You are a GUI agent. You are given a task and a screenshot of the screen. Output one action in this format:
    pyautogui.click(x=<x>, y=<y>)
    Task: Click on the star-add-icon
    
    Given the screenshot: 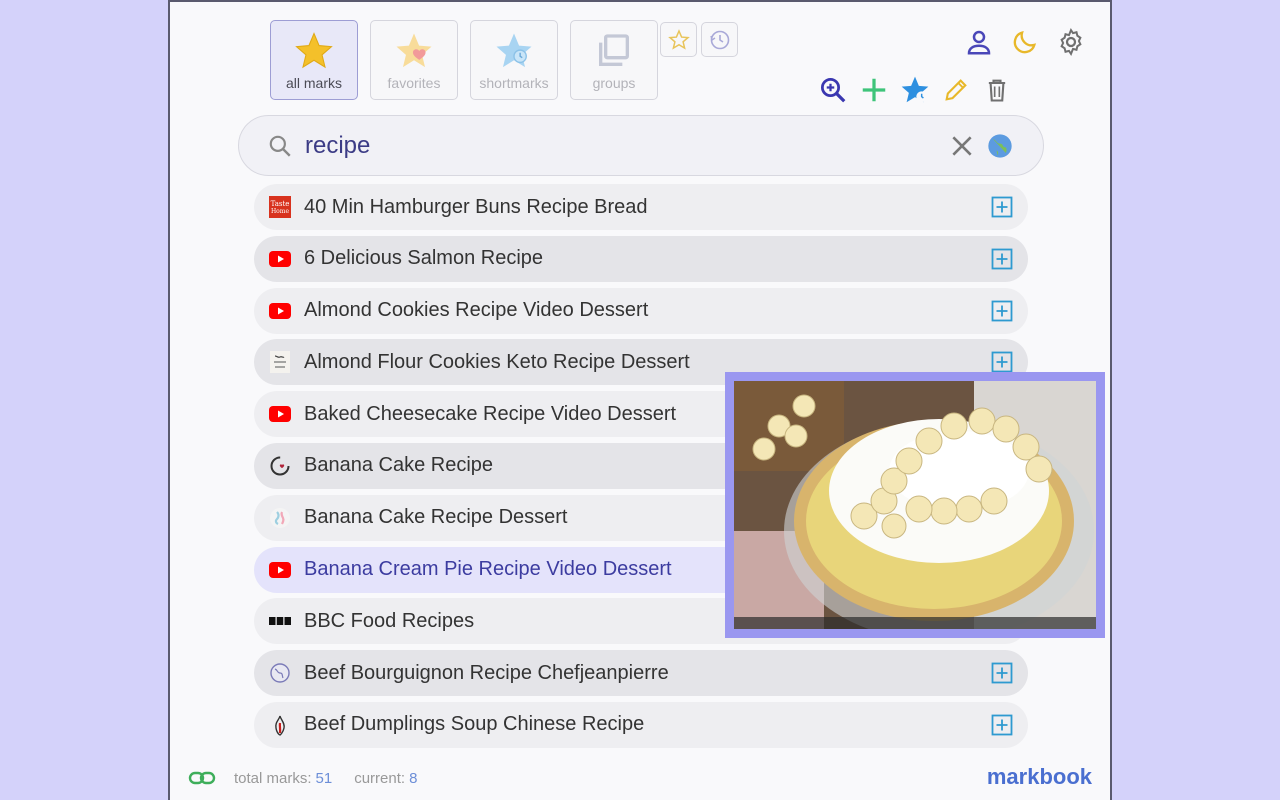 What is the action you would take?
    pyautogui.click(x=915, y=90)
    